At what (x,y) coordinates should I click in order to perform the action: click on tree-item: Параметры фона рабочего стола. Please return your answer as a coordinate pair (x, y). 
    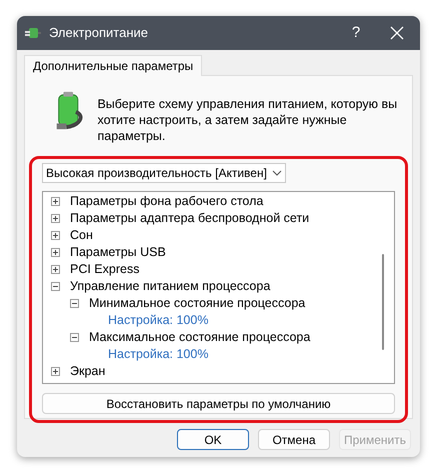
    Looking at the image, I should click on (167, 201).